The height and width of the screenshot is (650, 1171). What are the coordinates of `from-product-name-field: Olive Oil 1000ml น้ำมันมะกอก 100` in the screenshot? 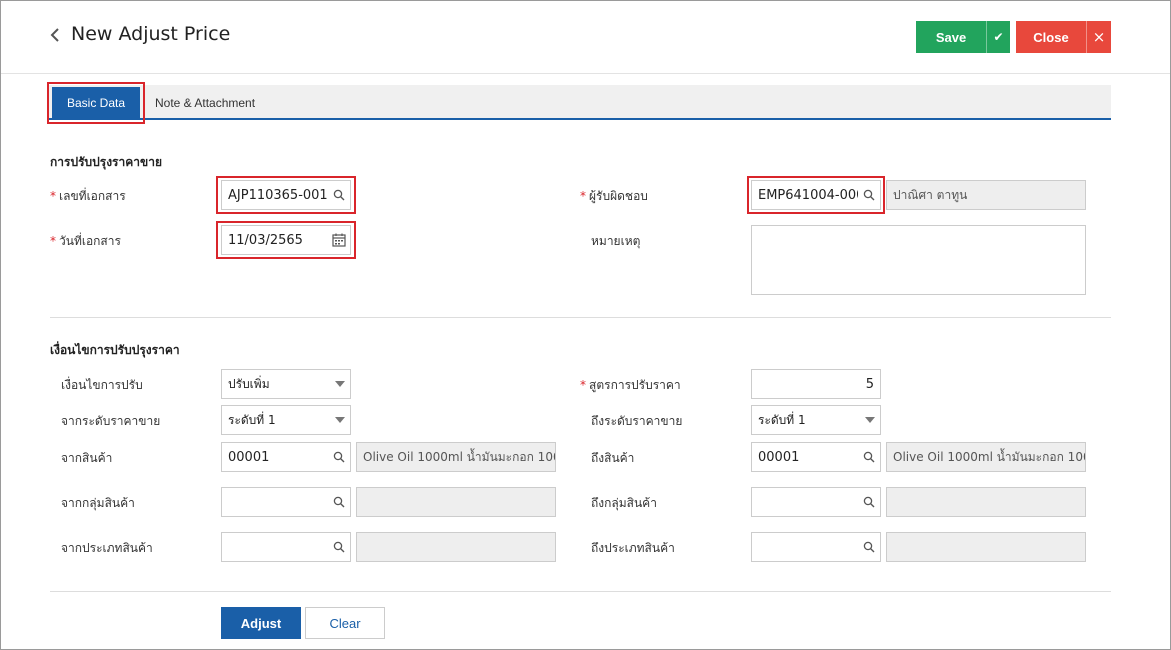 It's located at (456, 457).